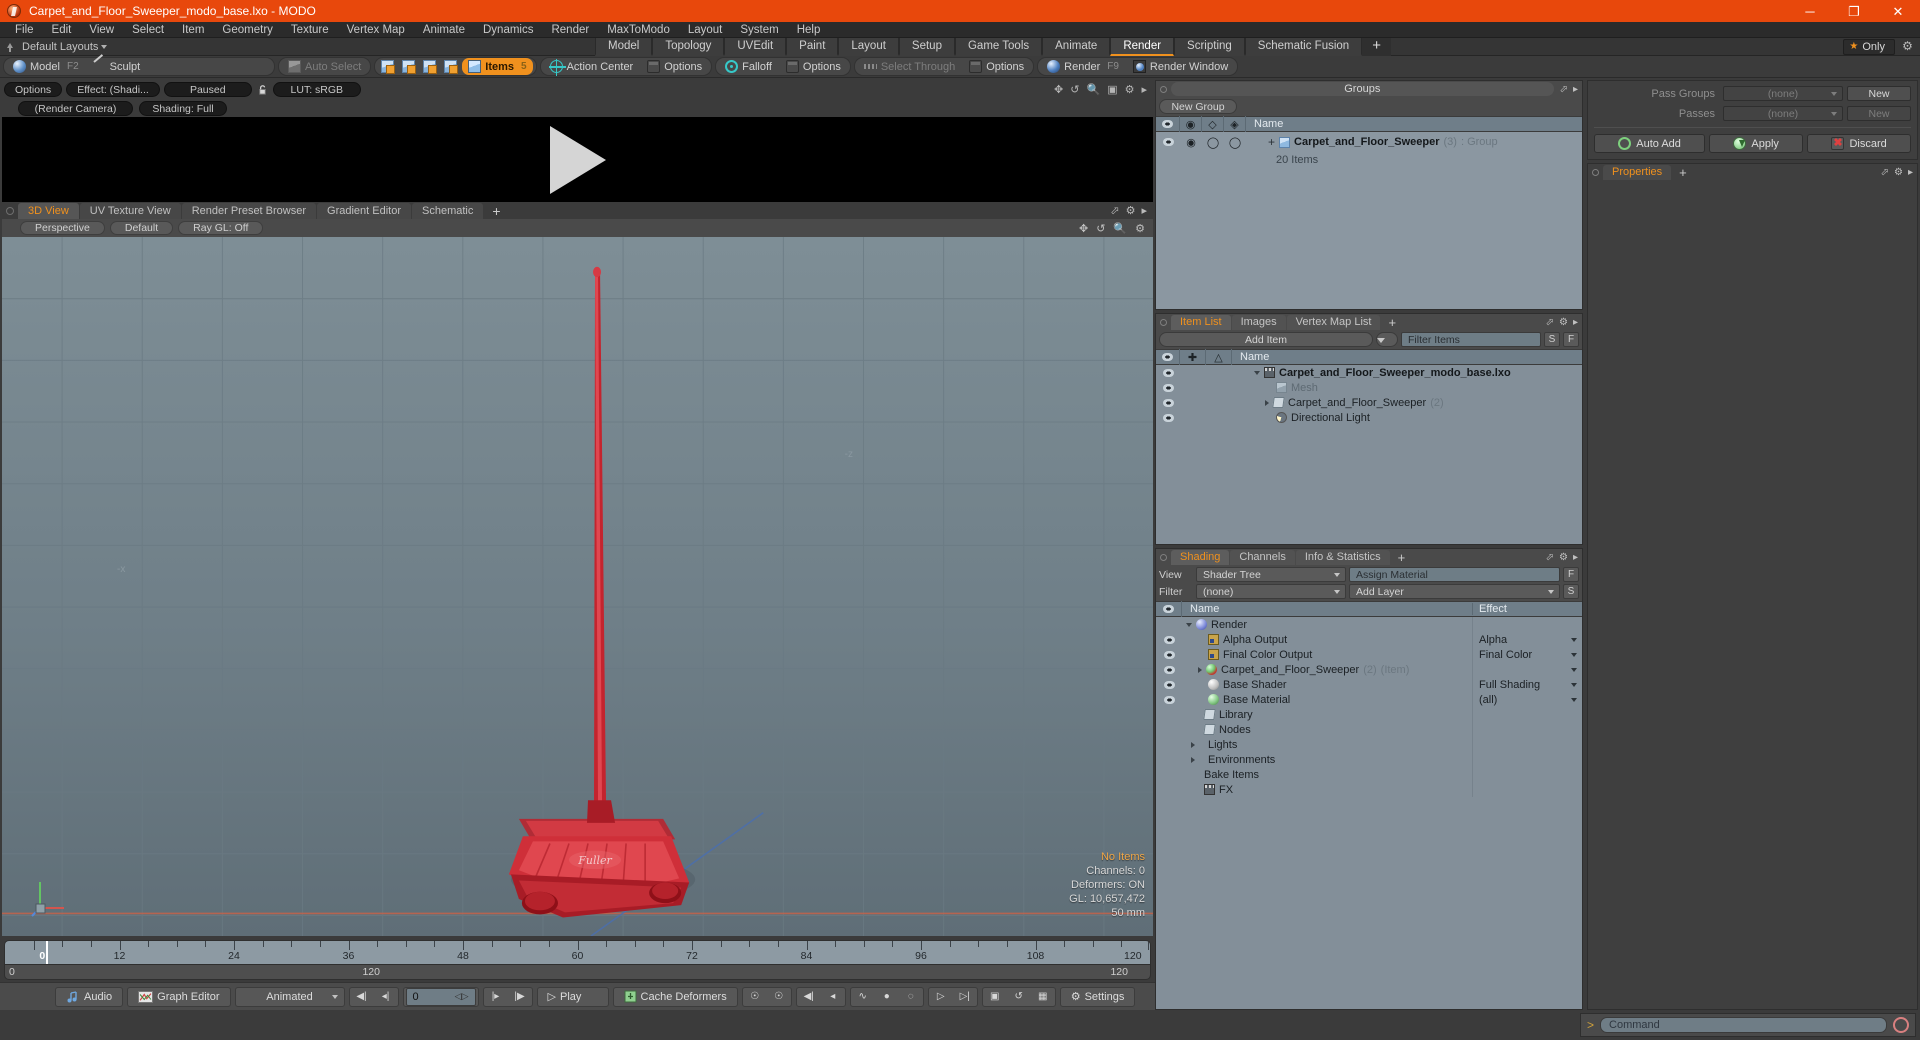  What do you see at coordinates (89, 996) in the screenshot?
I see `audio-button: Audio` at bounding box center [89, 996].